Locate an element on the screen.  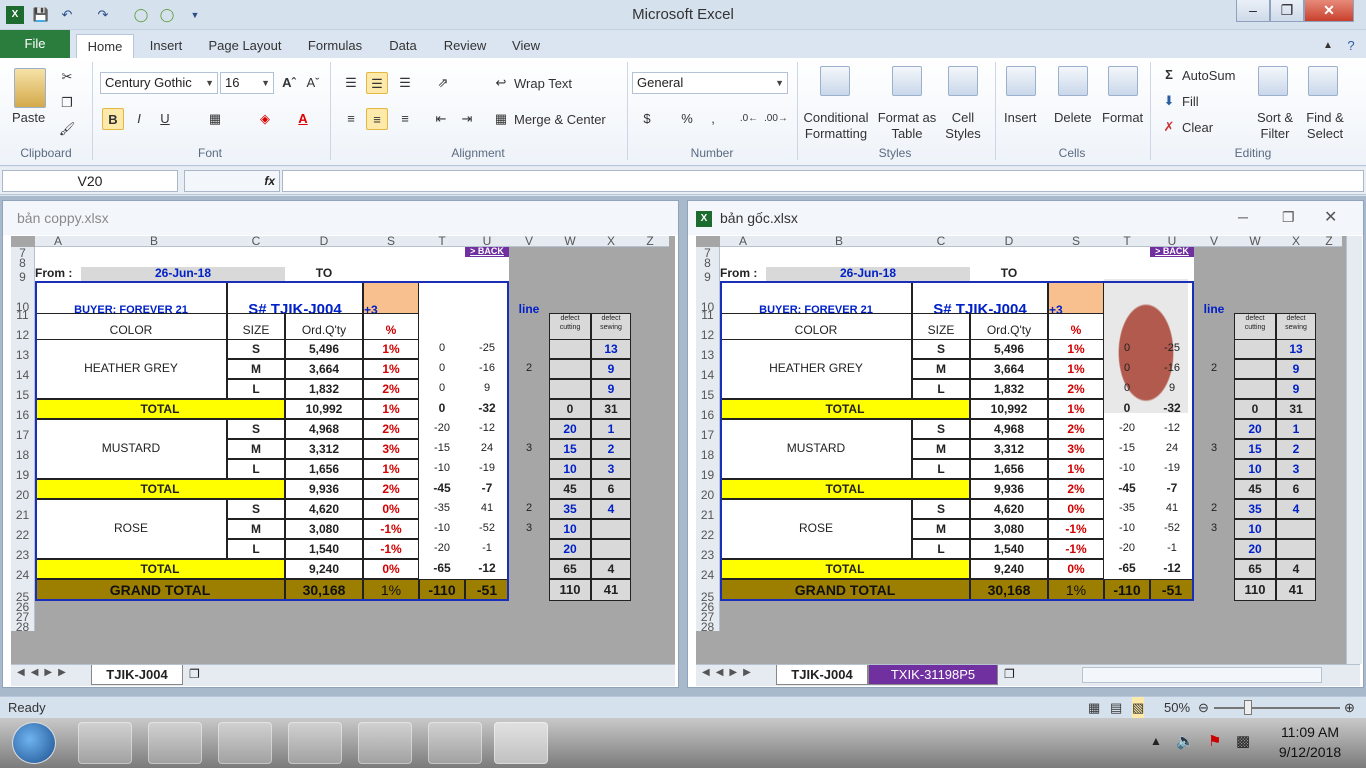
defect-sewing-cell: 4 is located at coordinates (1296, 509).